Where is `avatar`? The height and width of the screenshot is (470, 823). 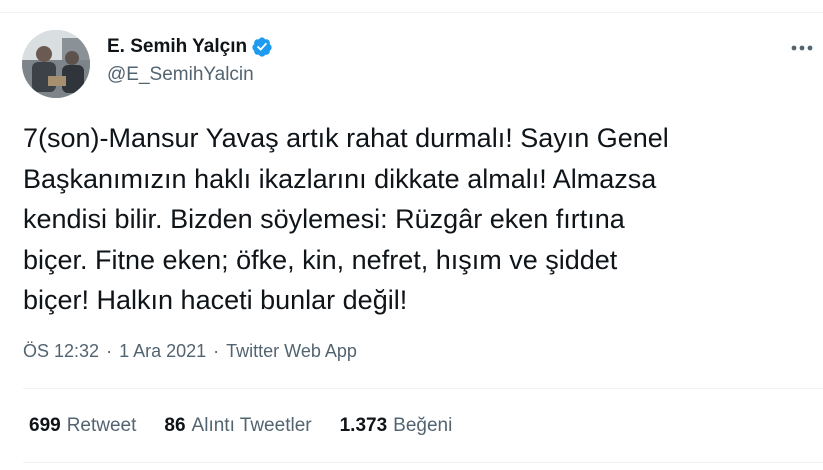
avatar is located at coordinates (56, 64).